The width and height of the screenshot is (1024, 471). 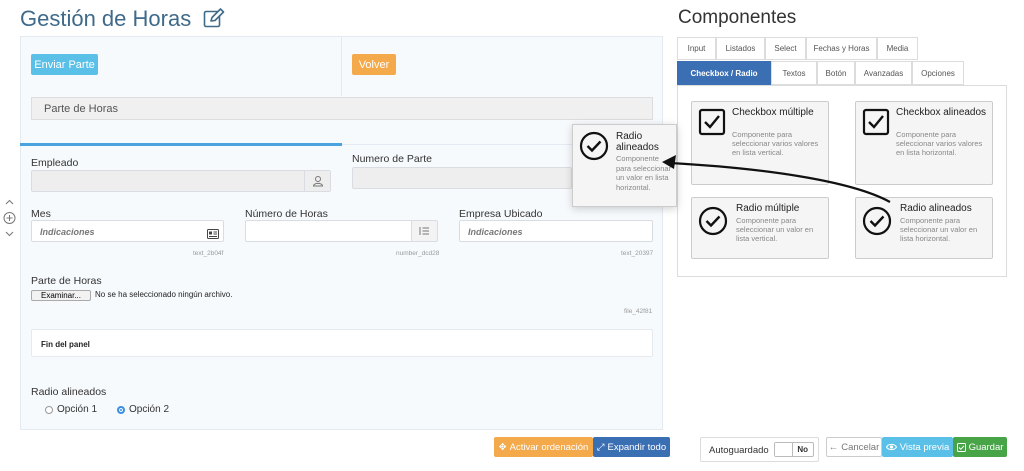 What do you see at coordinates (897, 48) in the screenshot?
I see `tab-media: Media` at bounding box center [897, 48].